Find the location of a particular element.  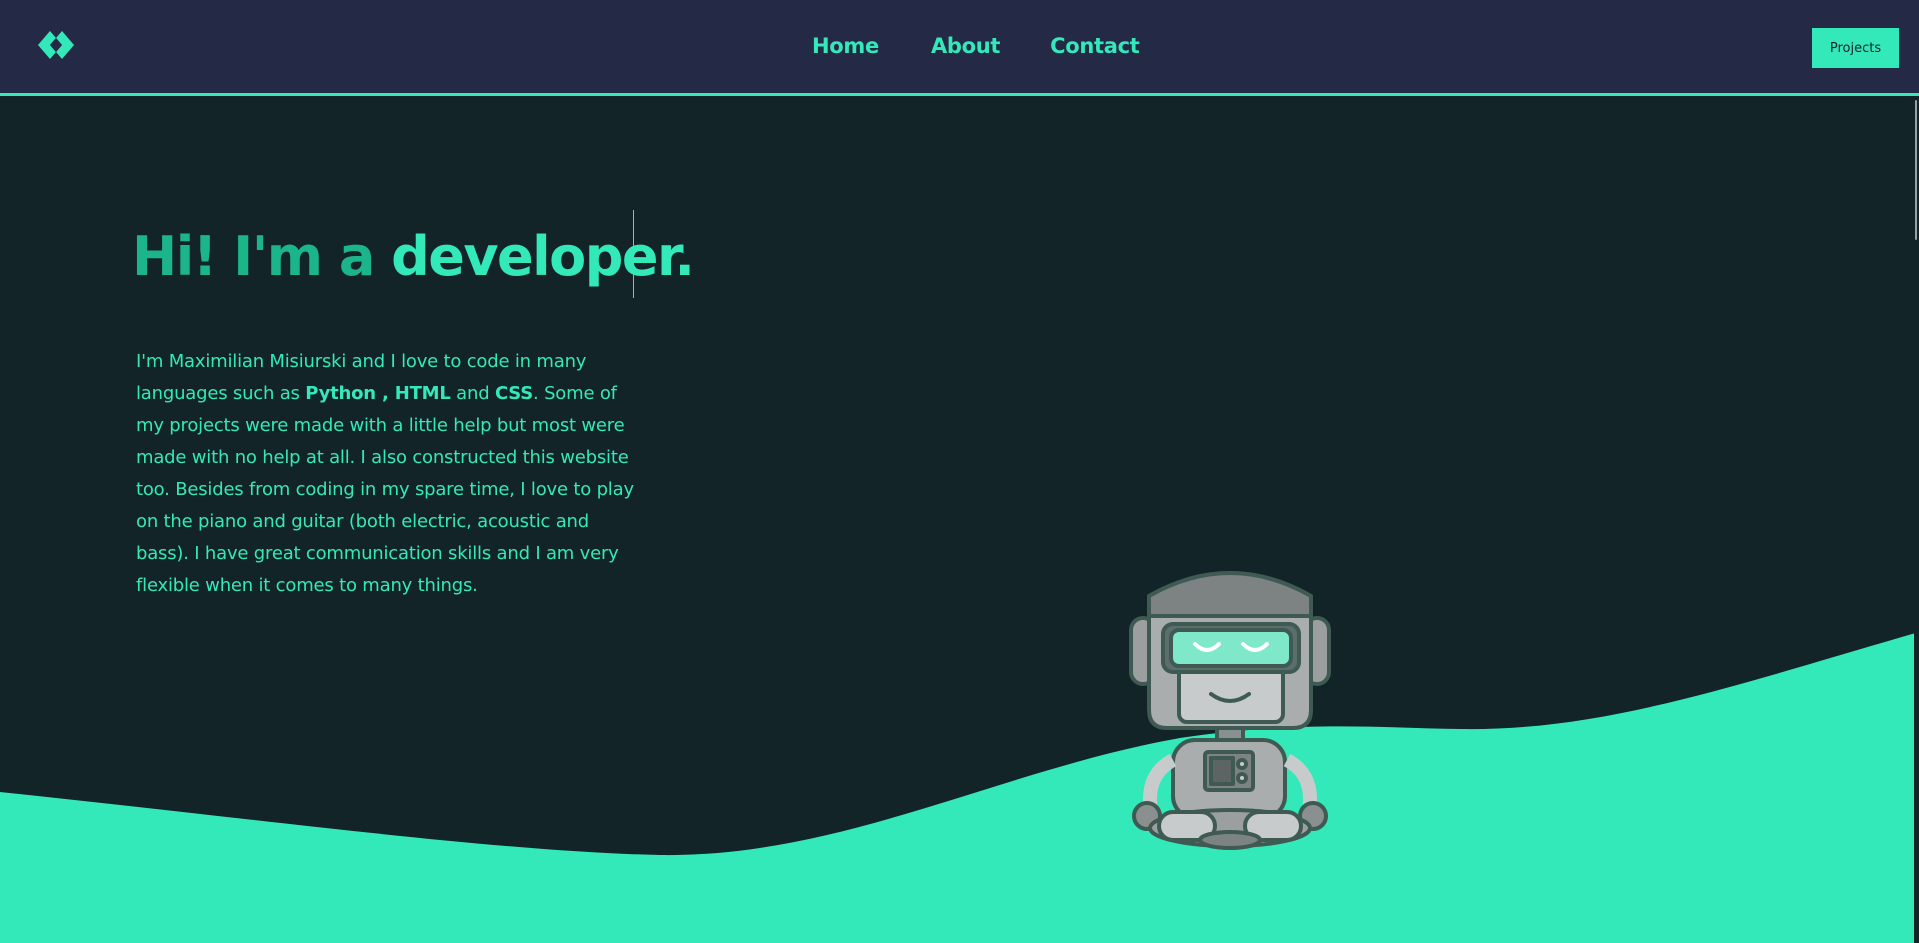

hero-heading-prefix: Hi! I'm a is located at coordinates (262, 256).